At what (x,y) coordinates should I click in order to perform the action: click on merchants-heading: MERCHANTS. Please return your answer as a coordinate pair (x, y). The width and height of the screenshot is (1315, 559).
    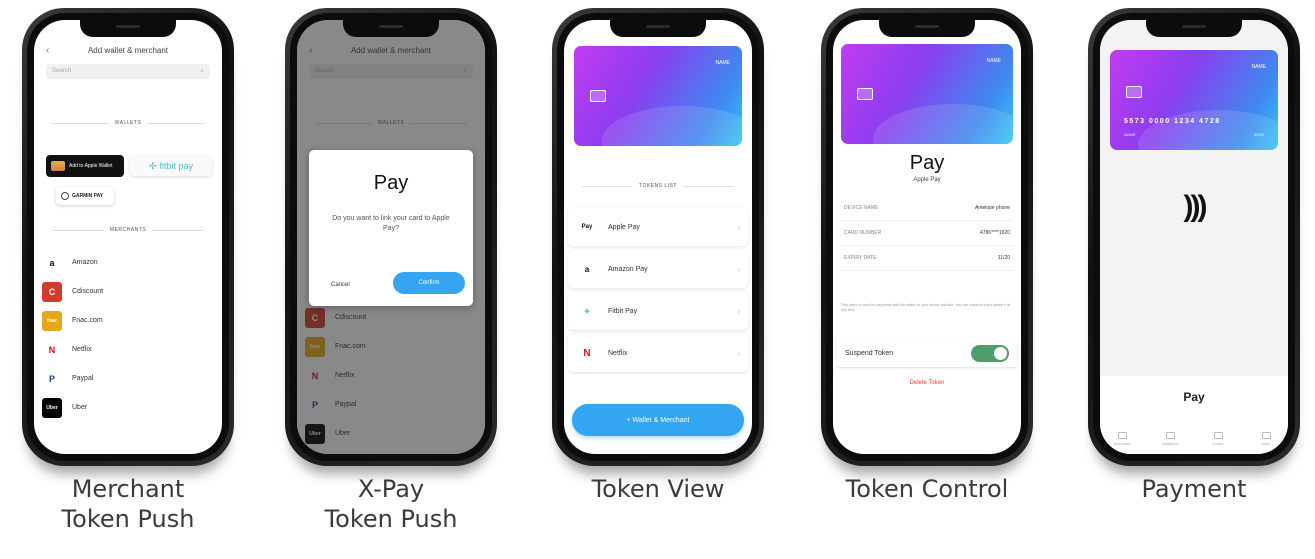
    Looking at the image, I should click on (128, 230).